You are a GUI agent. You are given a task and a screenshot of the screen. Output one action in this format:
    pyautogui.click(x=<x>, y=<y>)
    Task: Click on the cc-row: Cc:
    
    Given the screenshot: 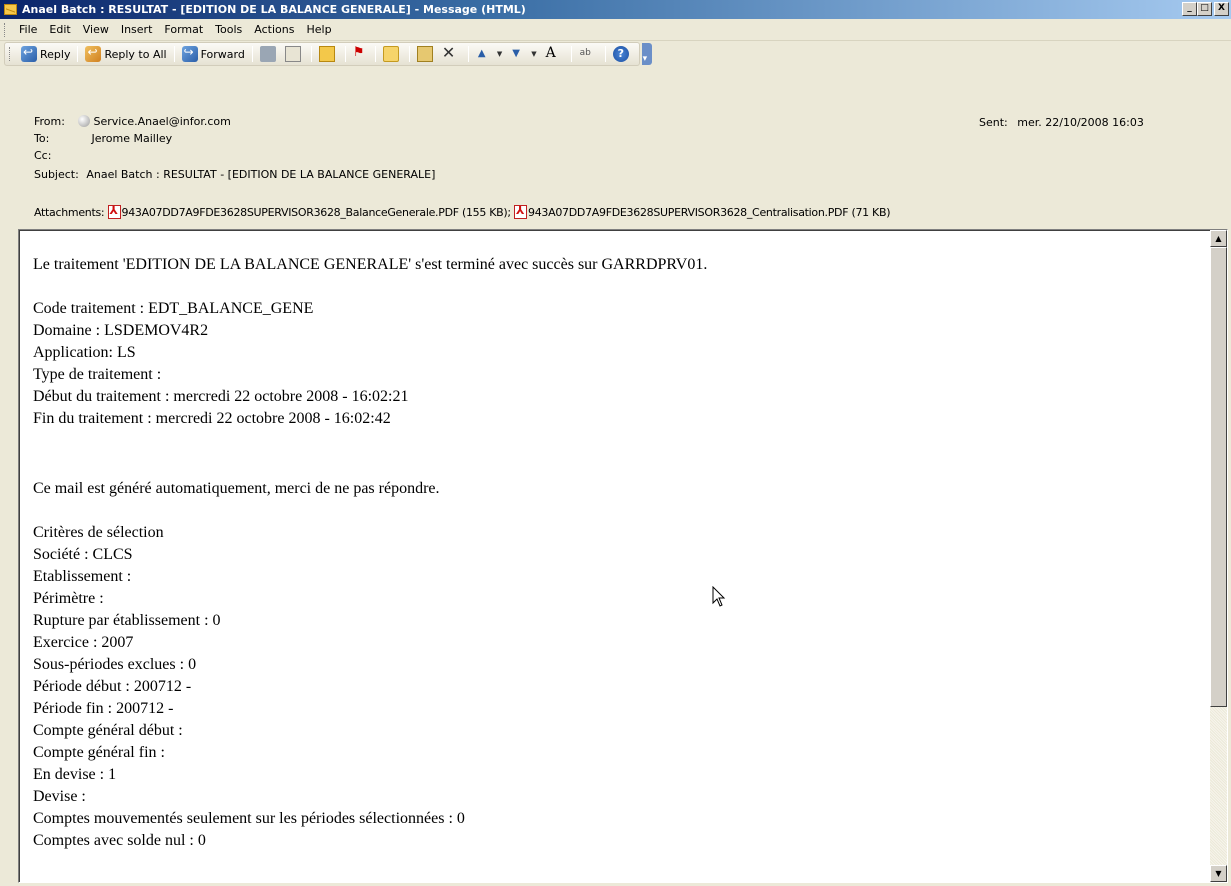 What is the action you would take?
    pyautogui.click(x=54, y=155)
    